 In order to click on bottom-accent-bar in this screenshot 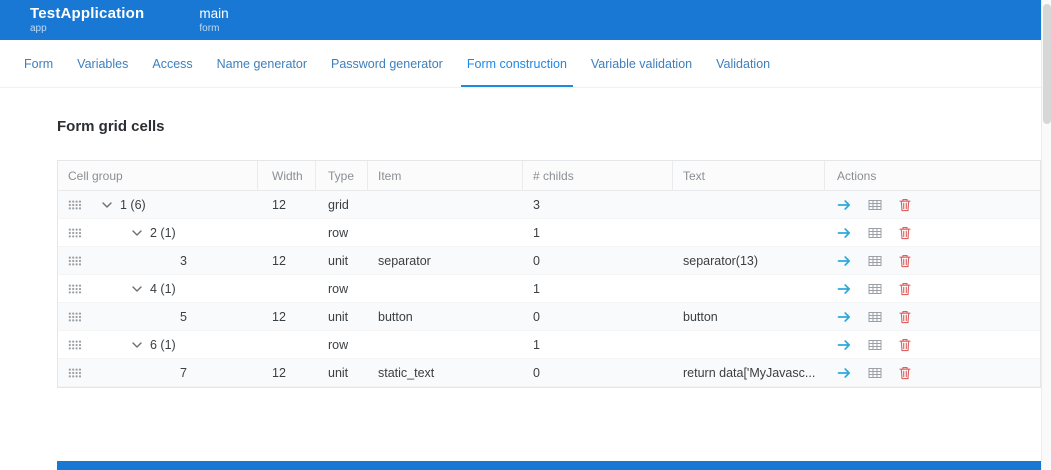, I will do `click(554, 465)`.